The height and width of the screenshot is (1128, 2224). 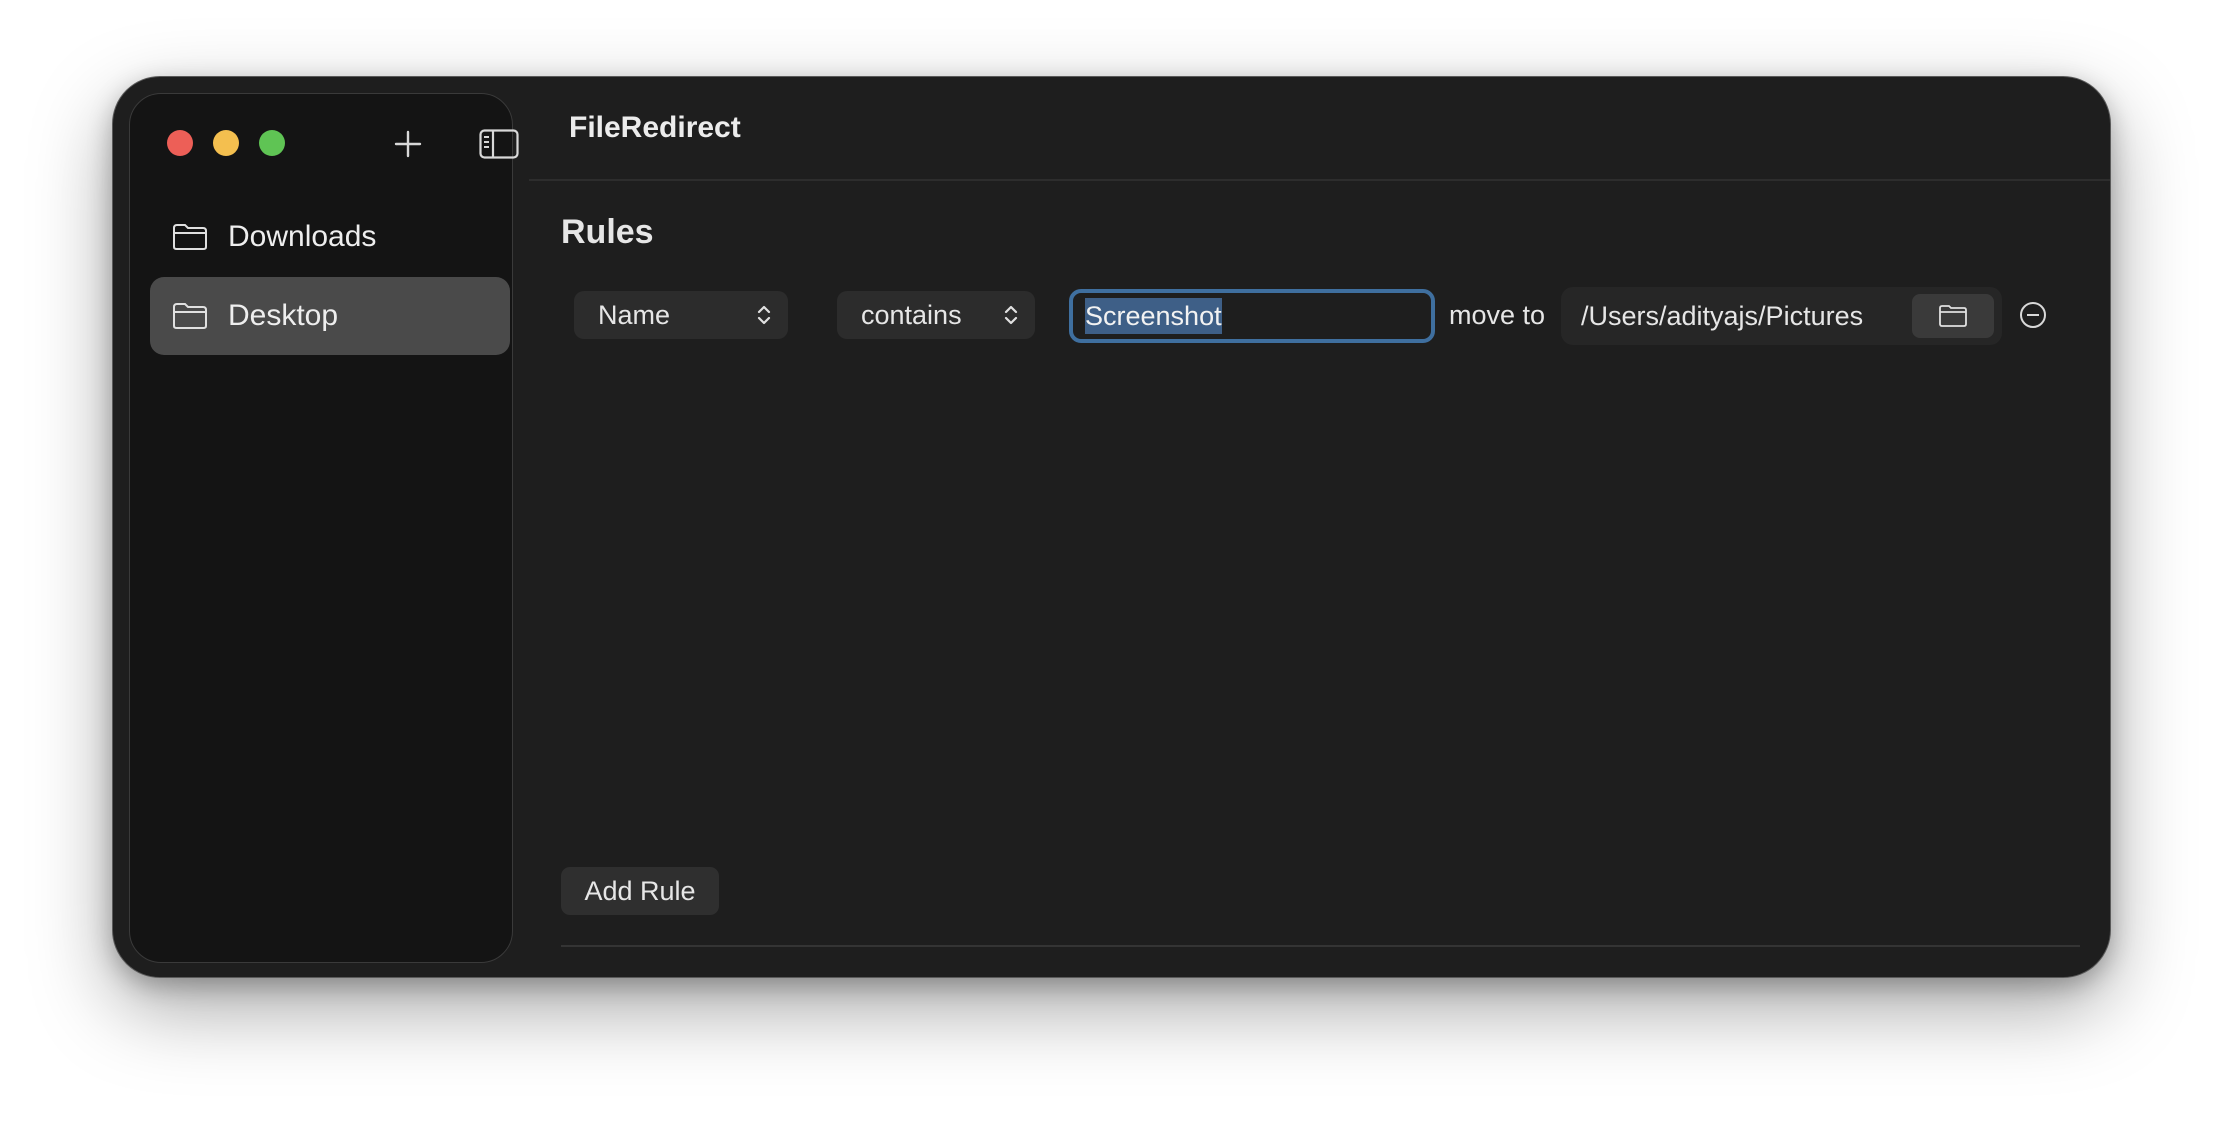 I want to click on rule-field-select: Name, so click(x=681, y=315).